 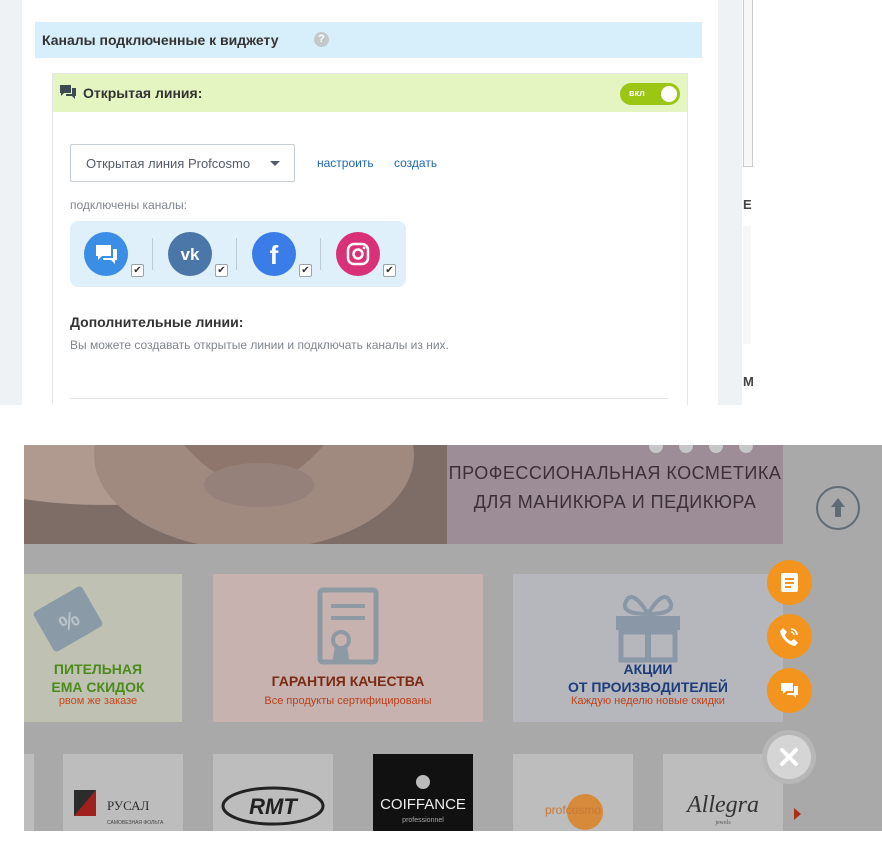 I want to click on facebook-icon: f, so click(x=274, y=254).